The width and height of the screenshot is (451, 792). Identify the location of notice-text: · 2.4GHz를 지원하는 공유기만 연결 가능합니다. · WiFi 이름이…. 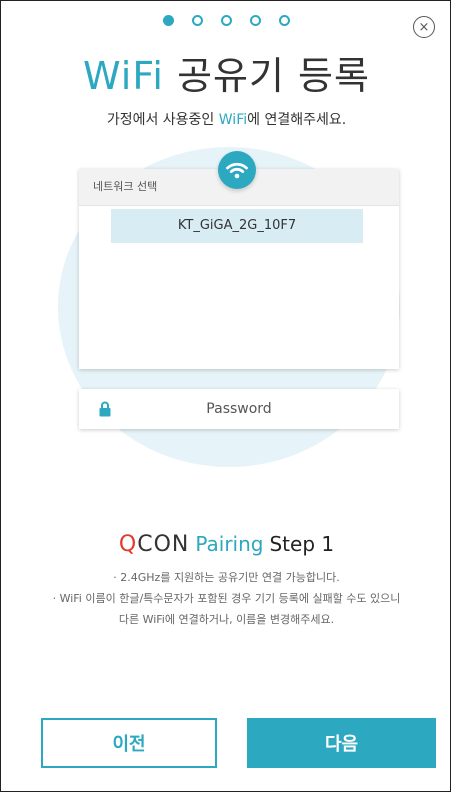
(226, 598).